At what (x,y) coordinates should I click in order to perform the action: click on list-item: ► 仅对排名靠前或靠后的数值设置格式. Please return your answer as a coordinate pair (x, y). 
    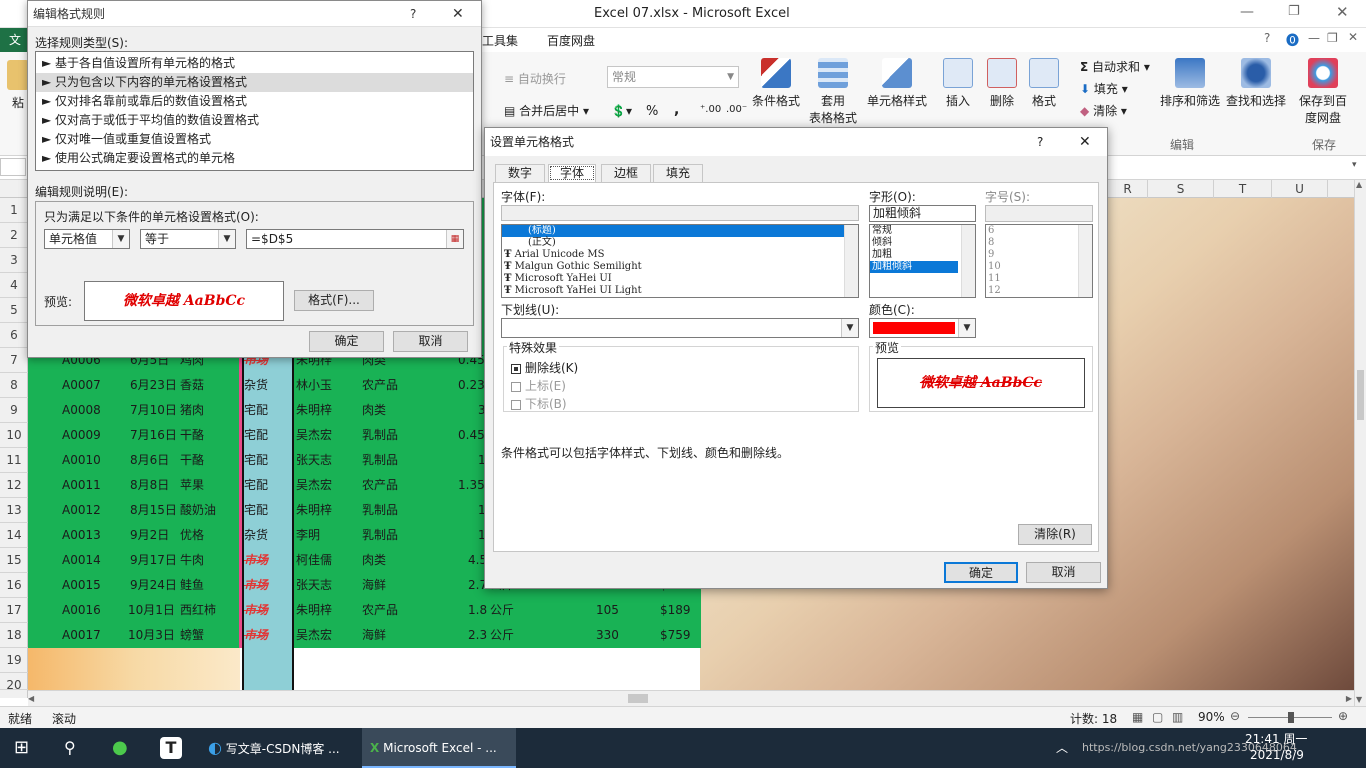
    Looking at the image, I should click on (254, 101).